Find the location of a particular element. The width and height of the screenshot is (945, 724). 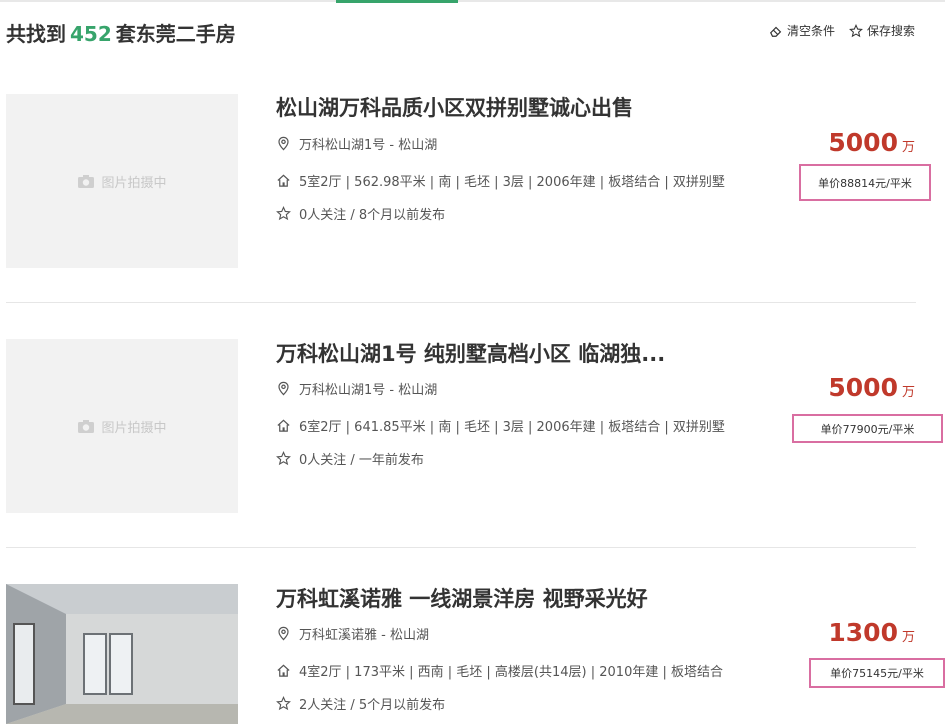

clear-filters-button: 清空条件 is located at coordinates (802, 30).